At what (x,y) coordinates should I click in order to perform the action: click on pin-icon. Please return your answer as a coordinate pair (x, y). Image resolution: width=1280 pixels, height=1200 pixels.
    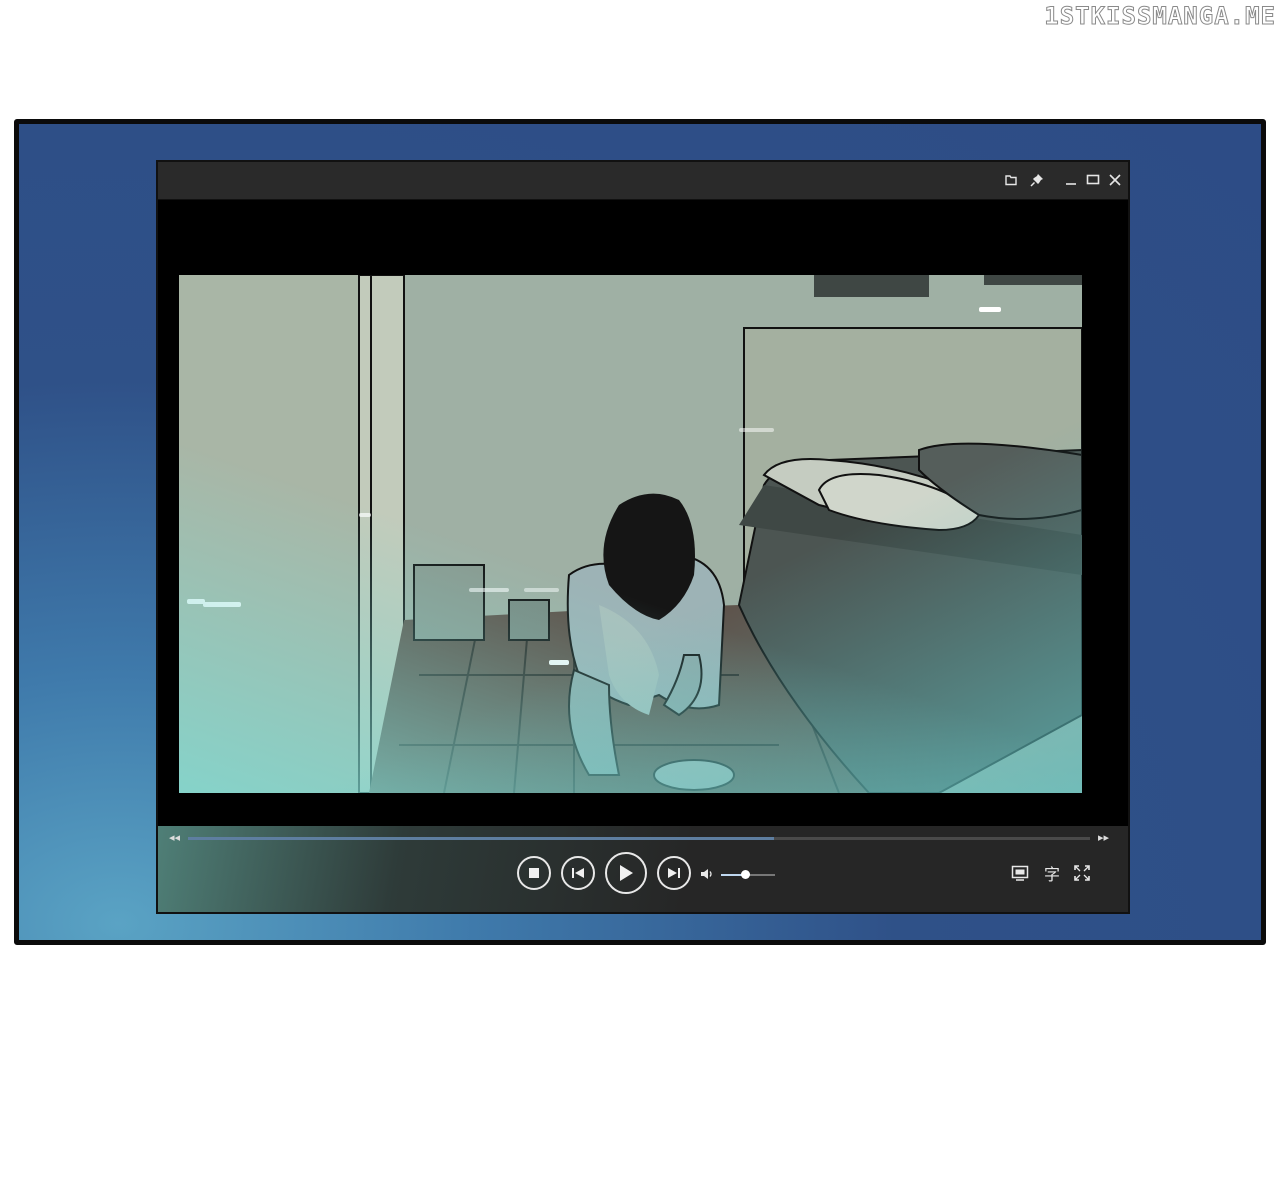
    Looking at the image, I should click on (1037, 180).